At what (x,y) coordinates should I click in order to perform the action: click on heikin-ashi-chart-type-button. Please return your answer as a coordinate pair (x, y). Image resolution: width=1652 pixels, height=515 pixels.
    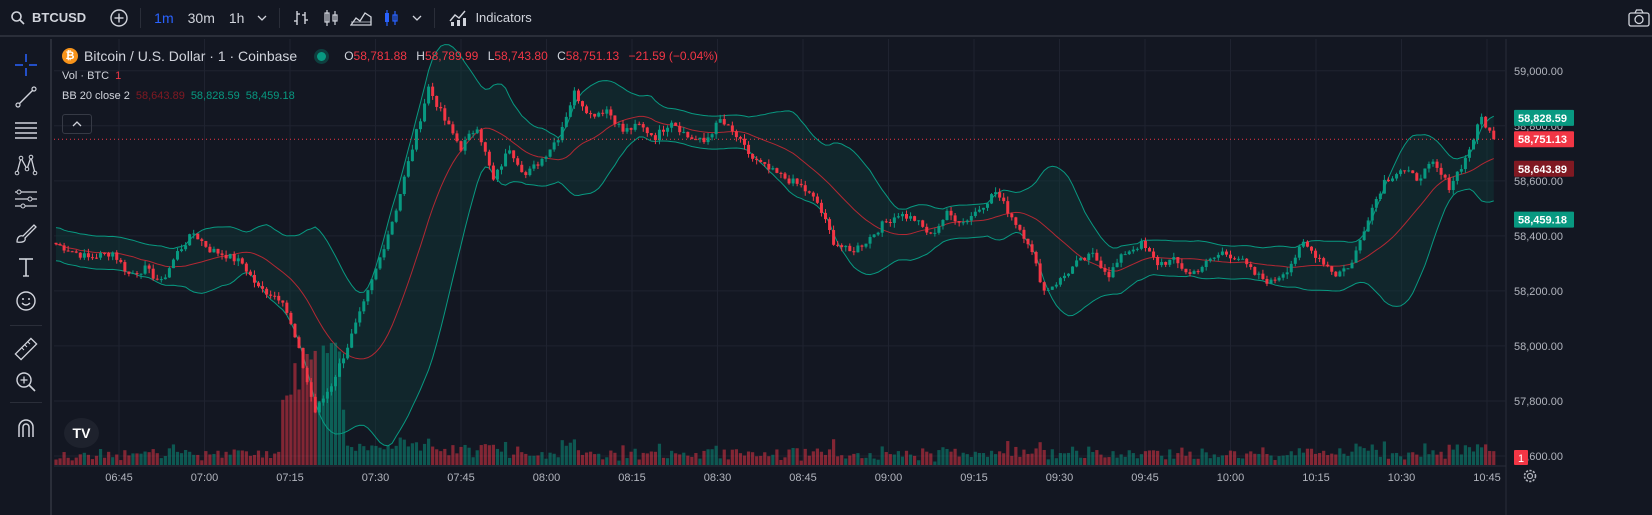
    Looking at the image, I should click on (391, 18).